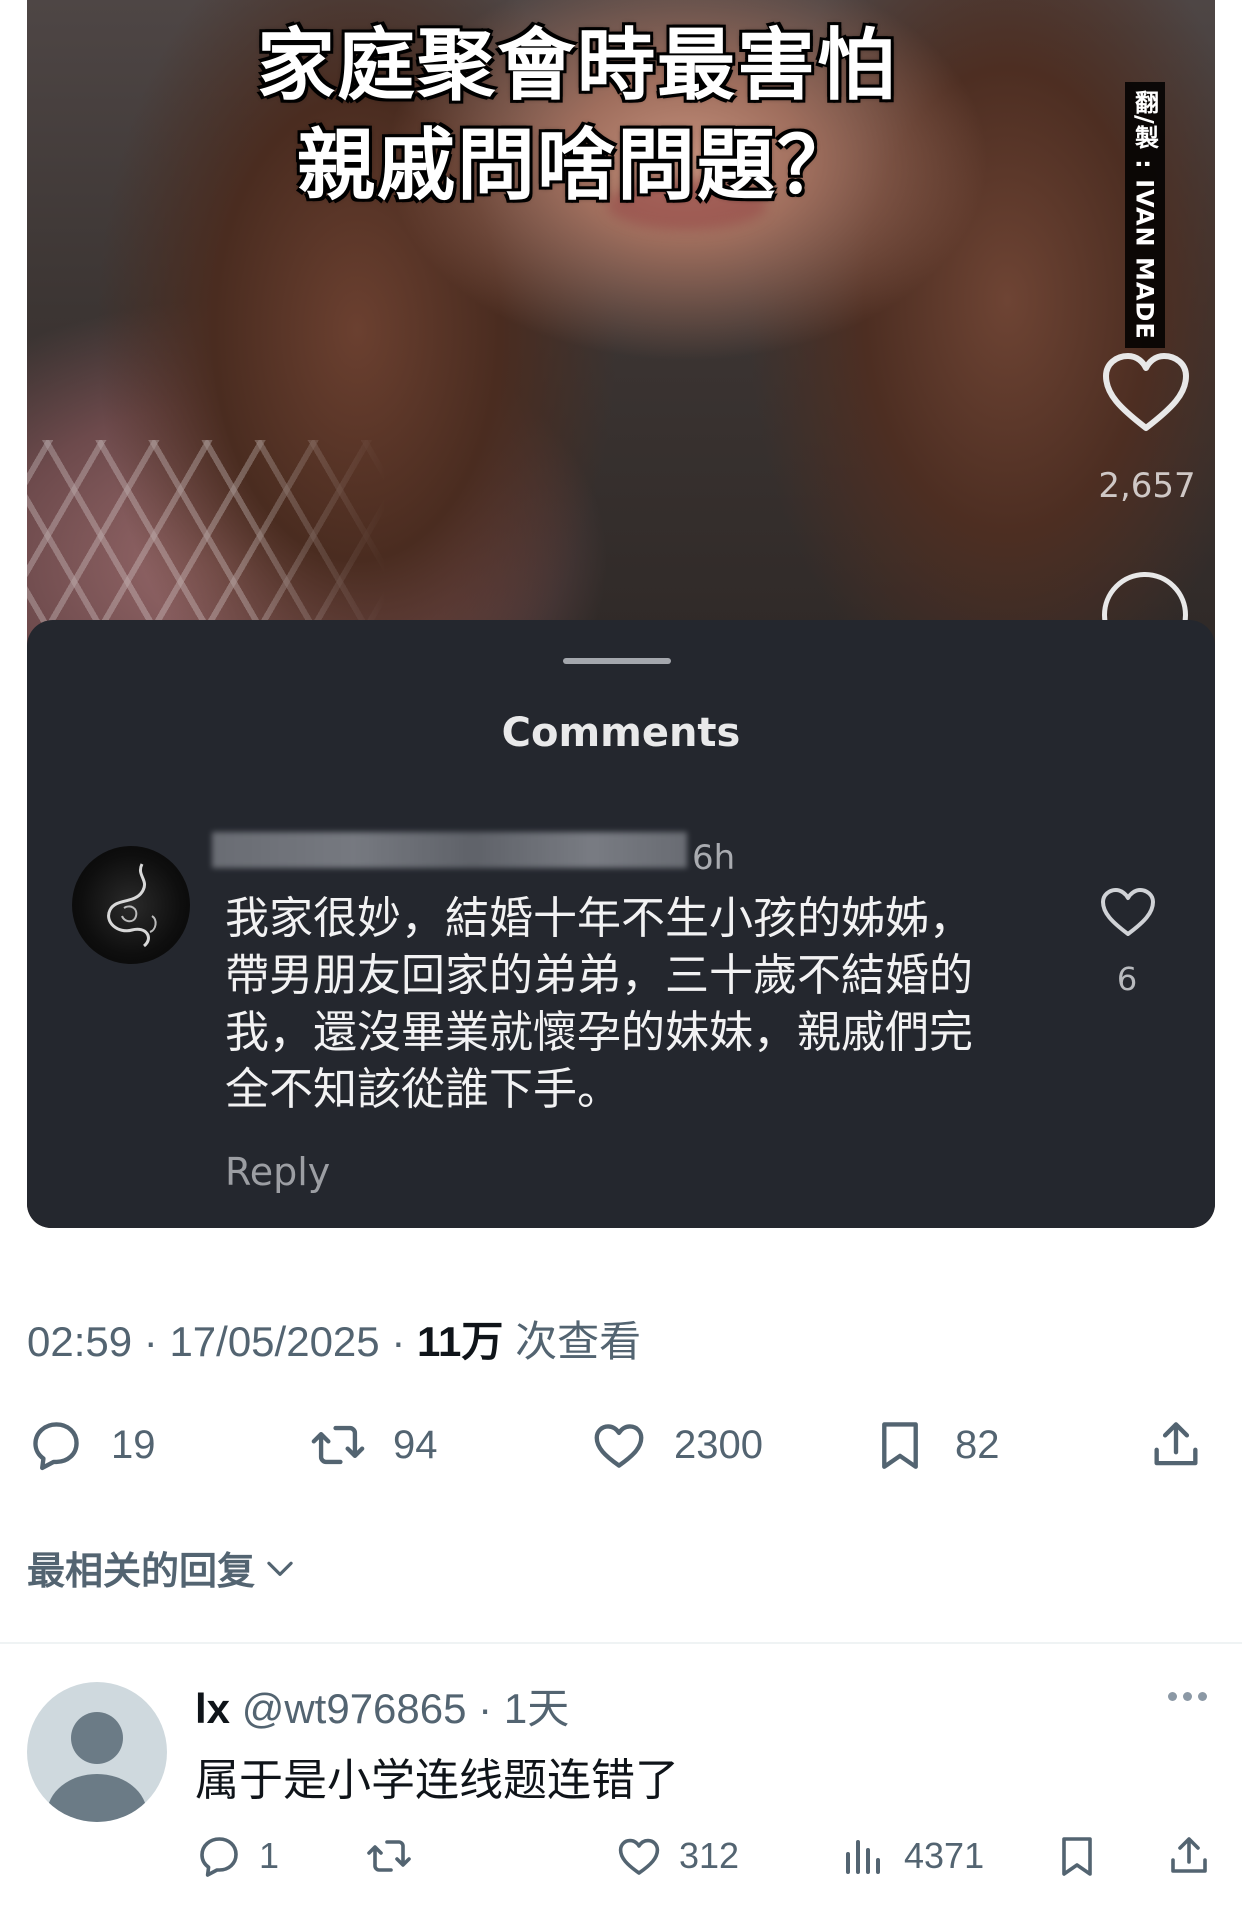 The height and width of the screenshot is (1910, 1242). I want to click on reply-action-bar: 1 312 4371, so click(705, 1856).